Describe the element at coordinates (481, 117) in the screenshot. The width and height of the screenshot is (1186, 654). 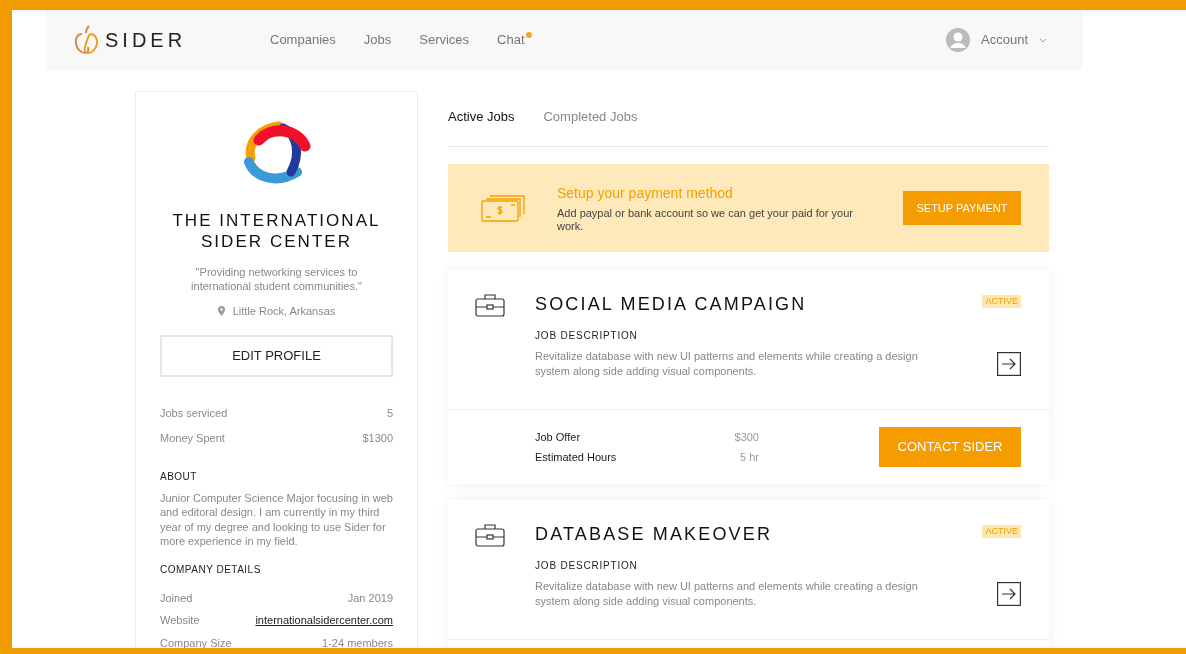
I see `tab: Active Jobs` at that location.